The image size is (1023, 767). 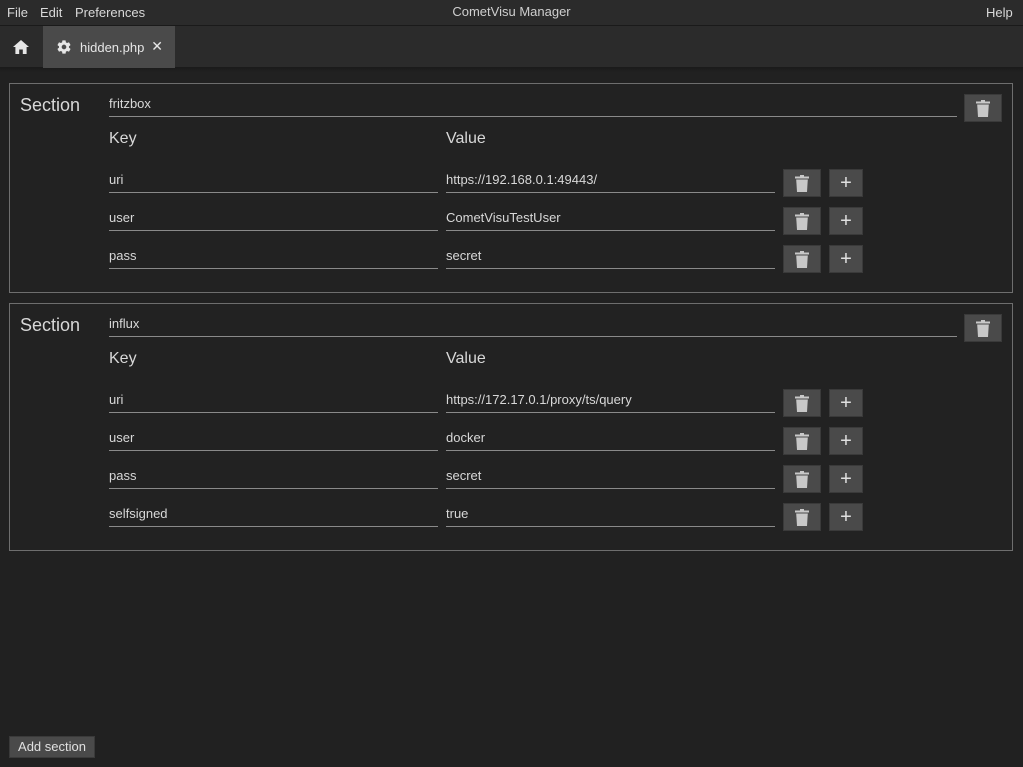 What do you see at coordinates (112, 47) in the screenshot?
I see `tab-label: hidden.php` at bounding box center [112, 47].